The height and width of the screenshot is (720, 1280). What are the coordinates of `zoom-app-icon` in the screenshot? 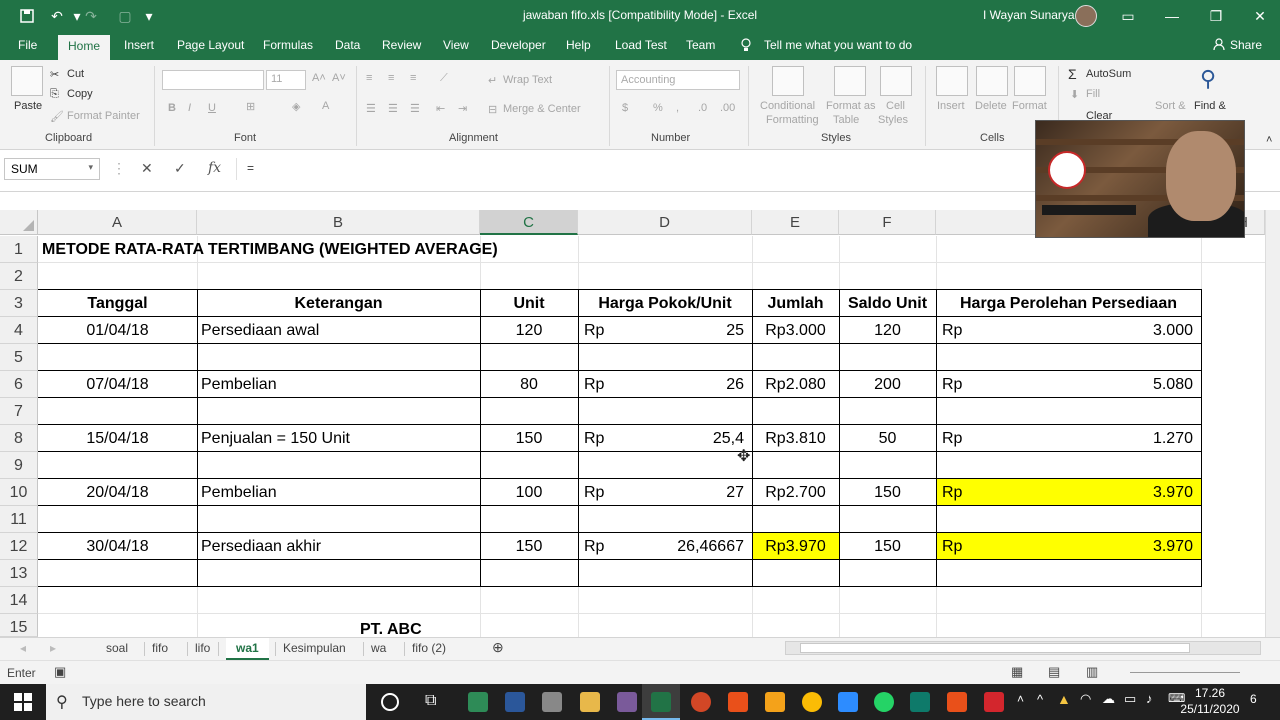 It's located at (848, 702).